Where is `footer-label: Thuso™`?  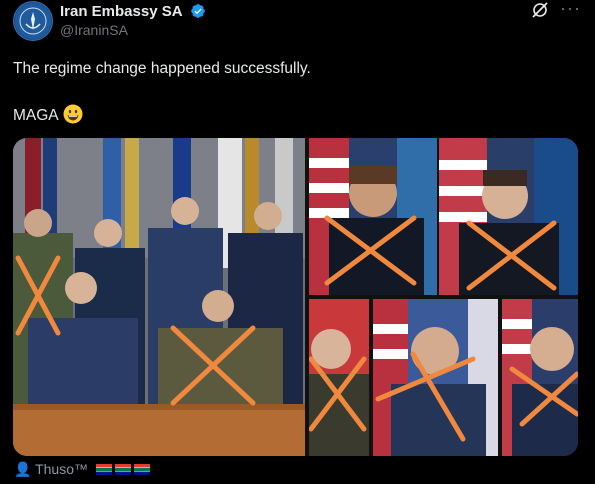 footer-label: Thuso™ is located at coordinates (61, 469).